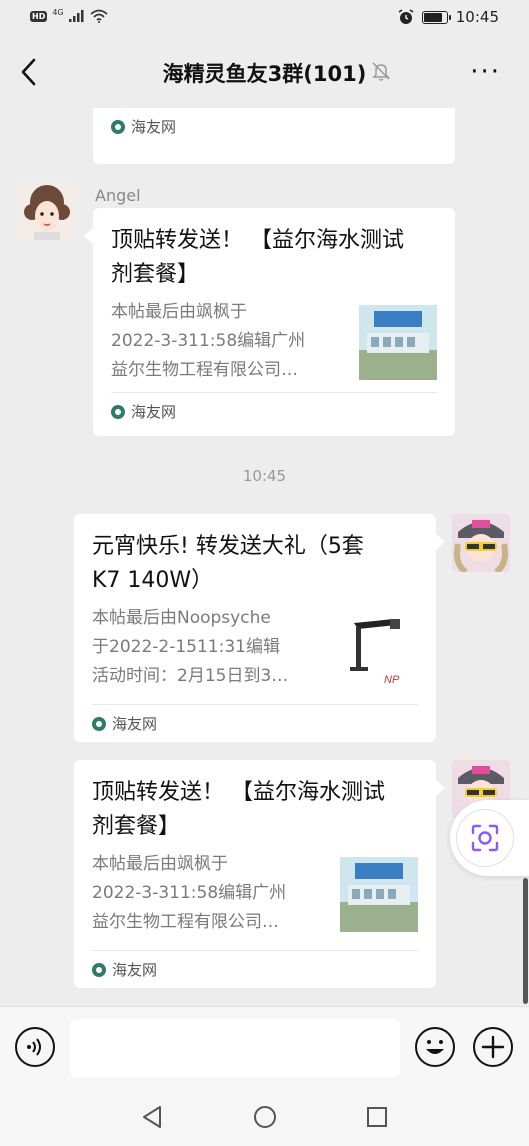 The width and height of the screenshot is (529, 1146). Describe the element at coordinates (381, 71) in the screenshot. I see `bell-off-icon` at that location.